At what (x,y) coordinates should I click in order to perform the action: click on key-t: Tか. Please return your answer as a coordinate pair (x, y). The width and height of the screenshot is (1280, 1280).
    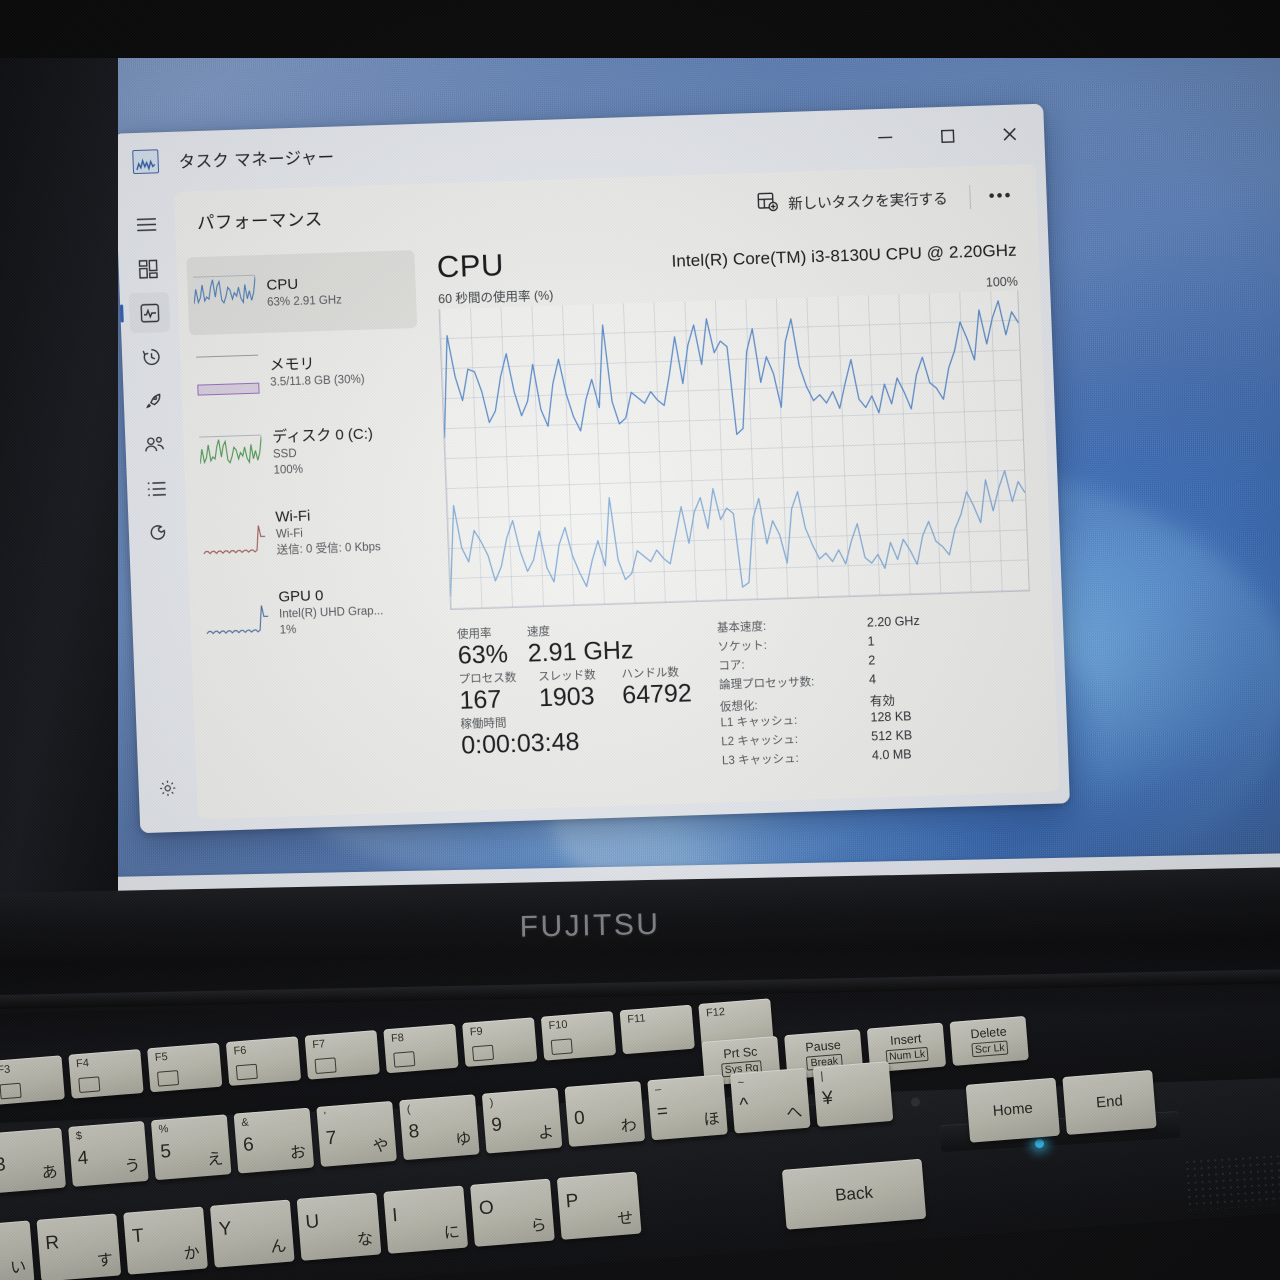
    Looking at the image, I should click on (165, 1240).